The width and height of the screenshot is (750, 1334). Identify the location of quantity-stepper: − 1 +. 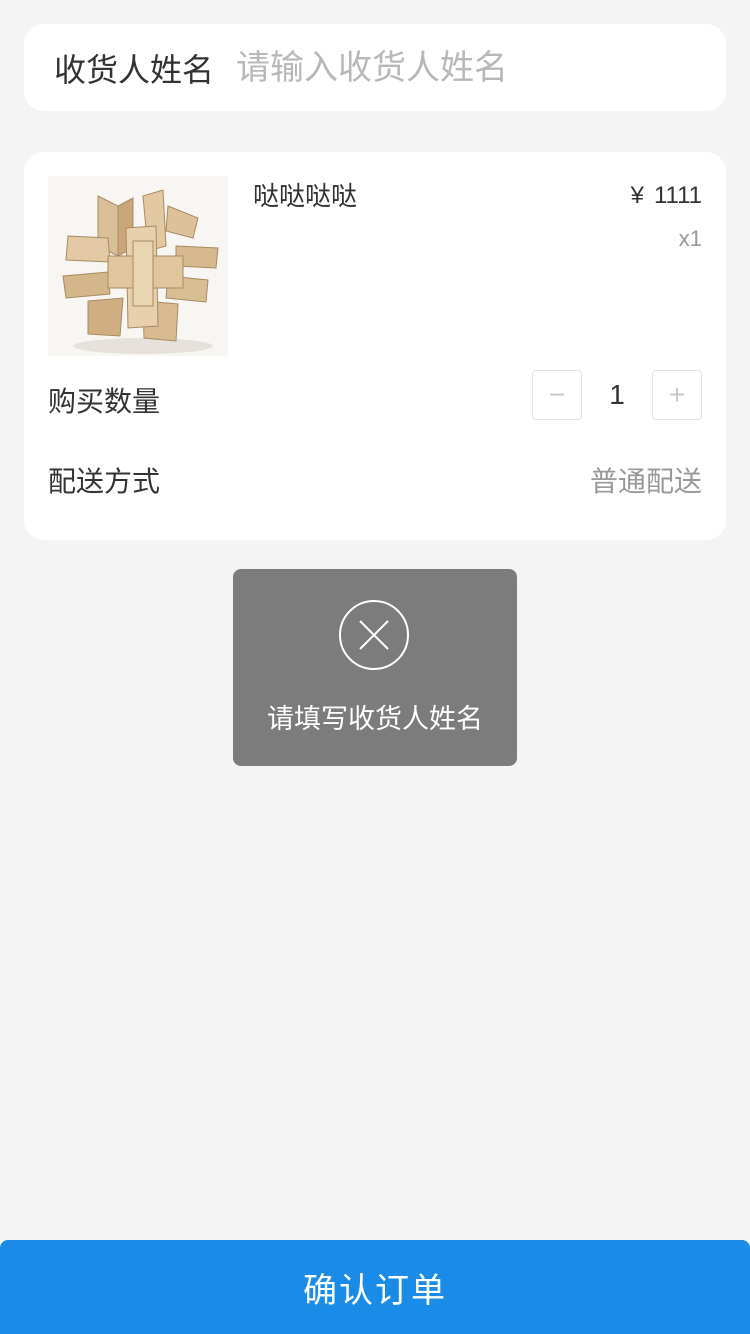
(617, 395).